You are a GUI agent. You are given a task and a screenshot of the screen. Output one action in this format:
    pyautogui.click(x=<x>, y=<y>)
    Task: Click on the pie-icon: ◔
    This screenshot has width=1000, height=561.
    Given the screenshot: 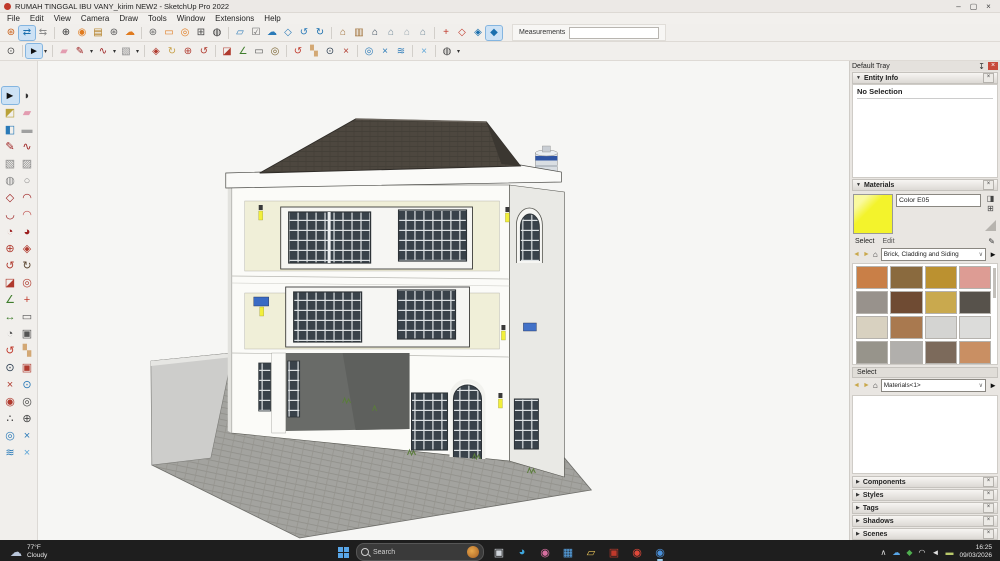 What is the action you would take?
    pyautogui.click(x=10, y=231)
    